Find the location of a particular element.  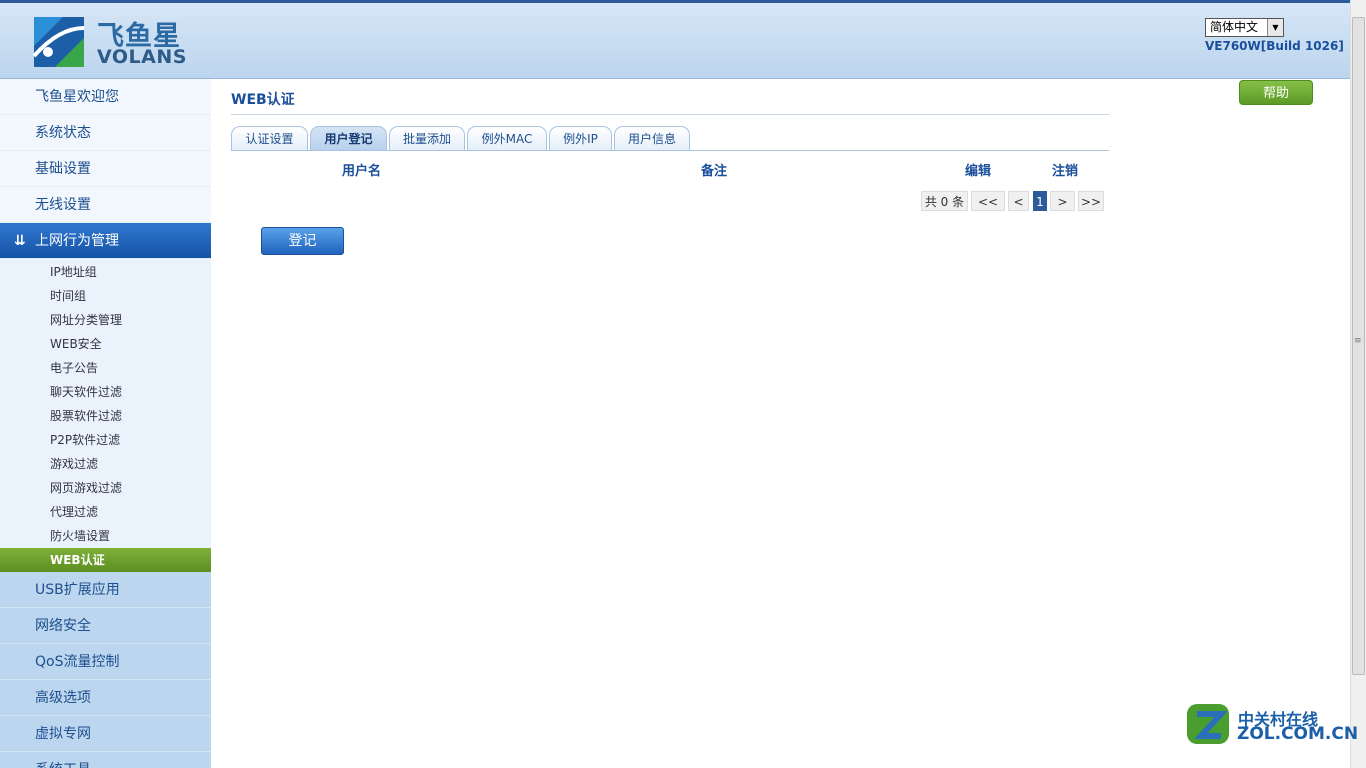

zol-watermark: 中关村在线 ZOL.COM.CN is located at coordinates (1271, 725).